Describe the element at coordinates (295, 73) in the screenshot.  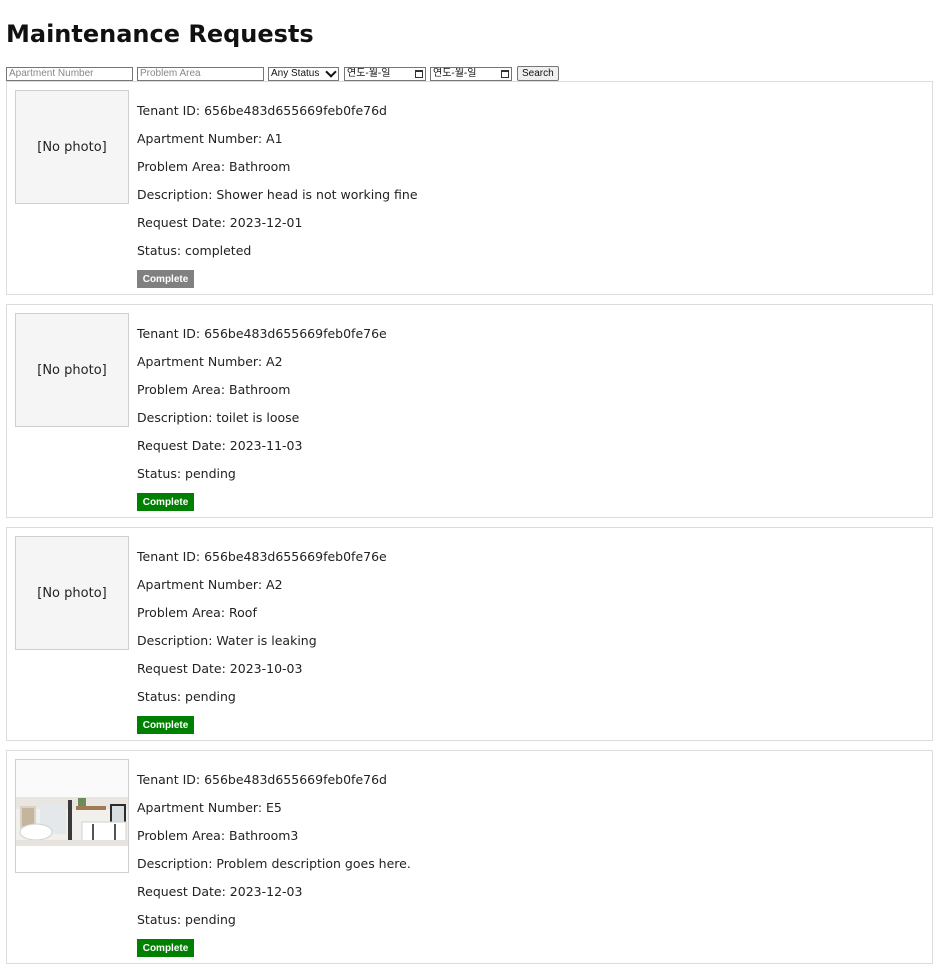
I see `status-select-value: Any Status` at that location.